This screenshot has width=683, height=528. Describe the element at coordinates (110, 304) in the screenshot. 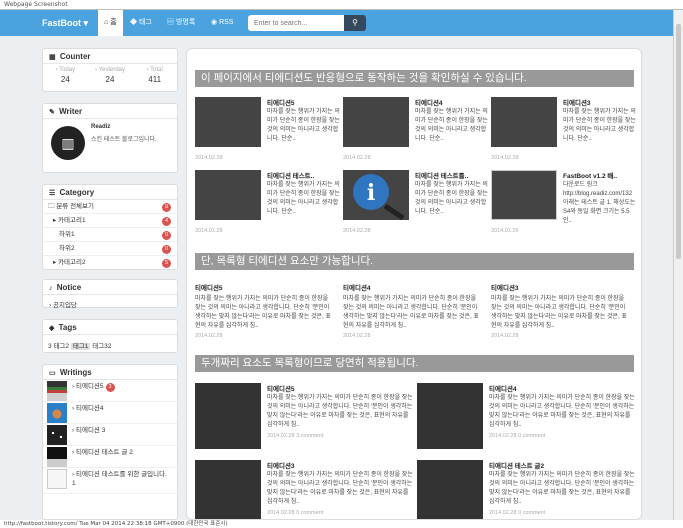

I see `notice-item: › 공지입당` at that location.